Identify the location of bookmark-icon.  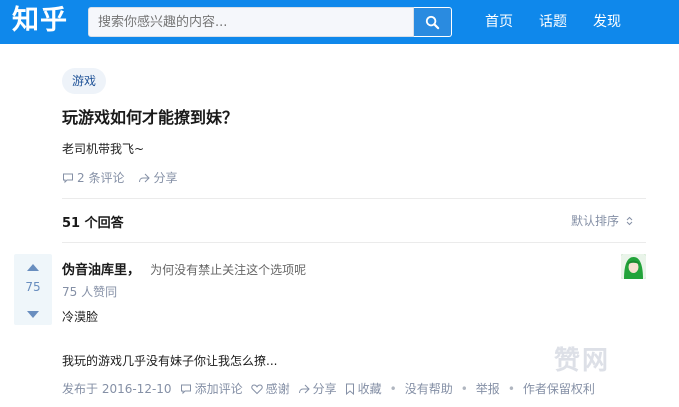
(349, 389).